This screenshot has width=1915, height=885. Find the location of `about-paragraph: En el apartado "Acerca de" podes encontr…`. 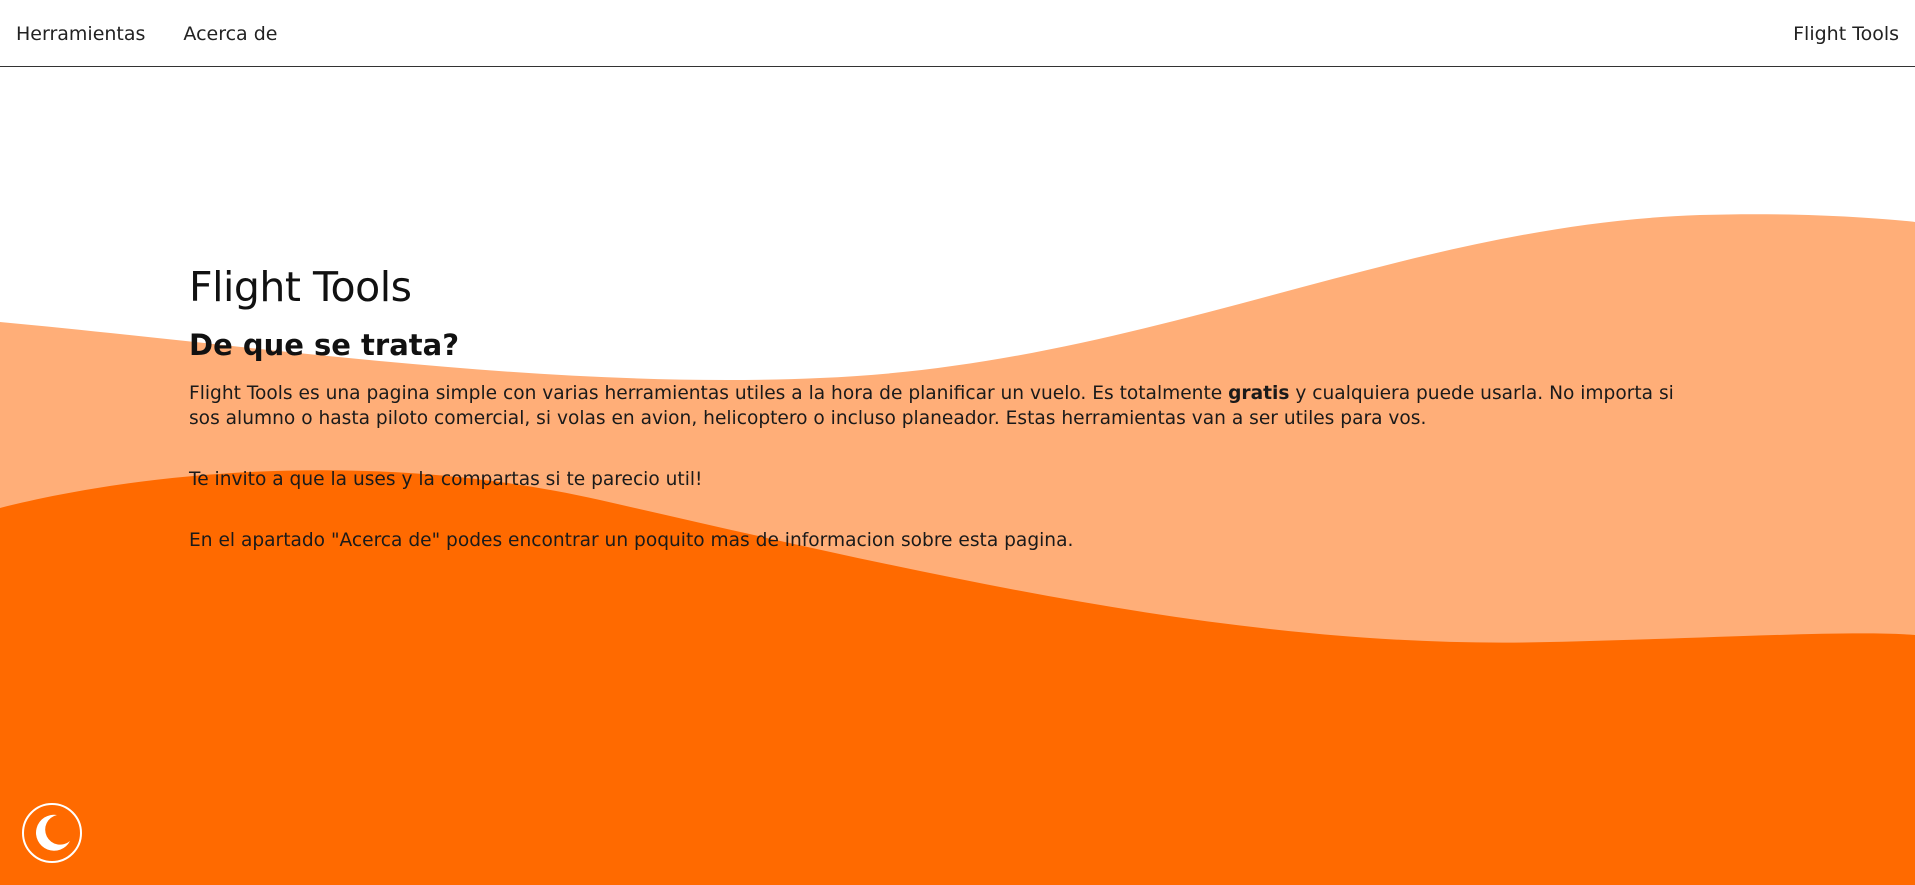

about-paragraph: En el apartado "Acerca de" podes encontr… is located at coordinates (631, 540).